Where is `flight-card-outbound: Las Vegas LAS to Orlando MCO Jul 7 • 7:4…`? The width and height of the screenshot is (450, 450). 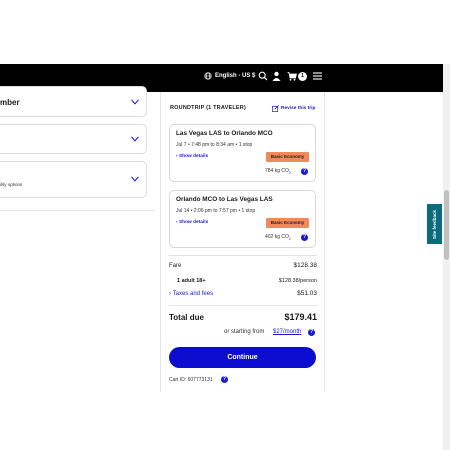 flight-card-outbound: Las Vegas LAS to Orlando MCO Jul 7 • 7:4… is located at coordinates (242, 153).